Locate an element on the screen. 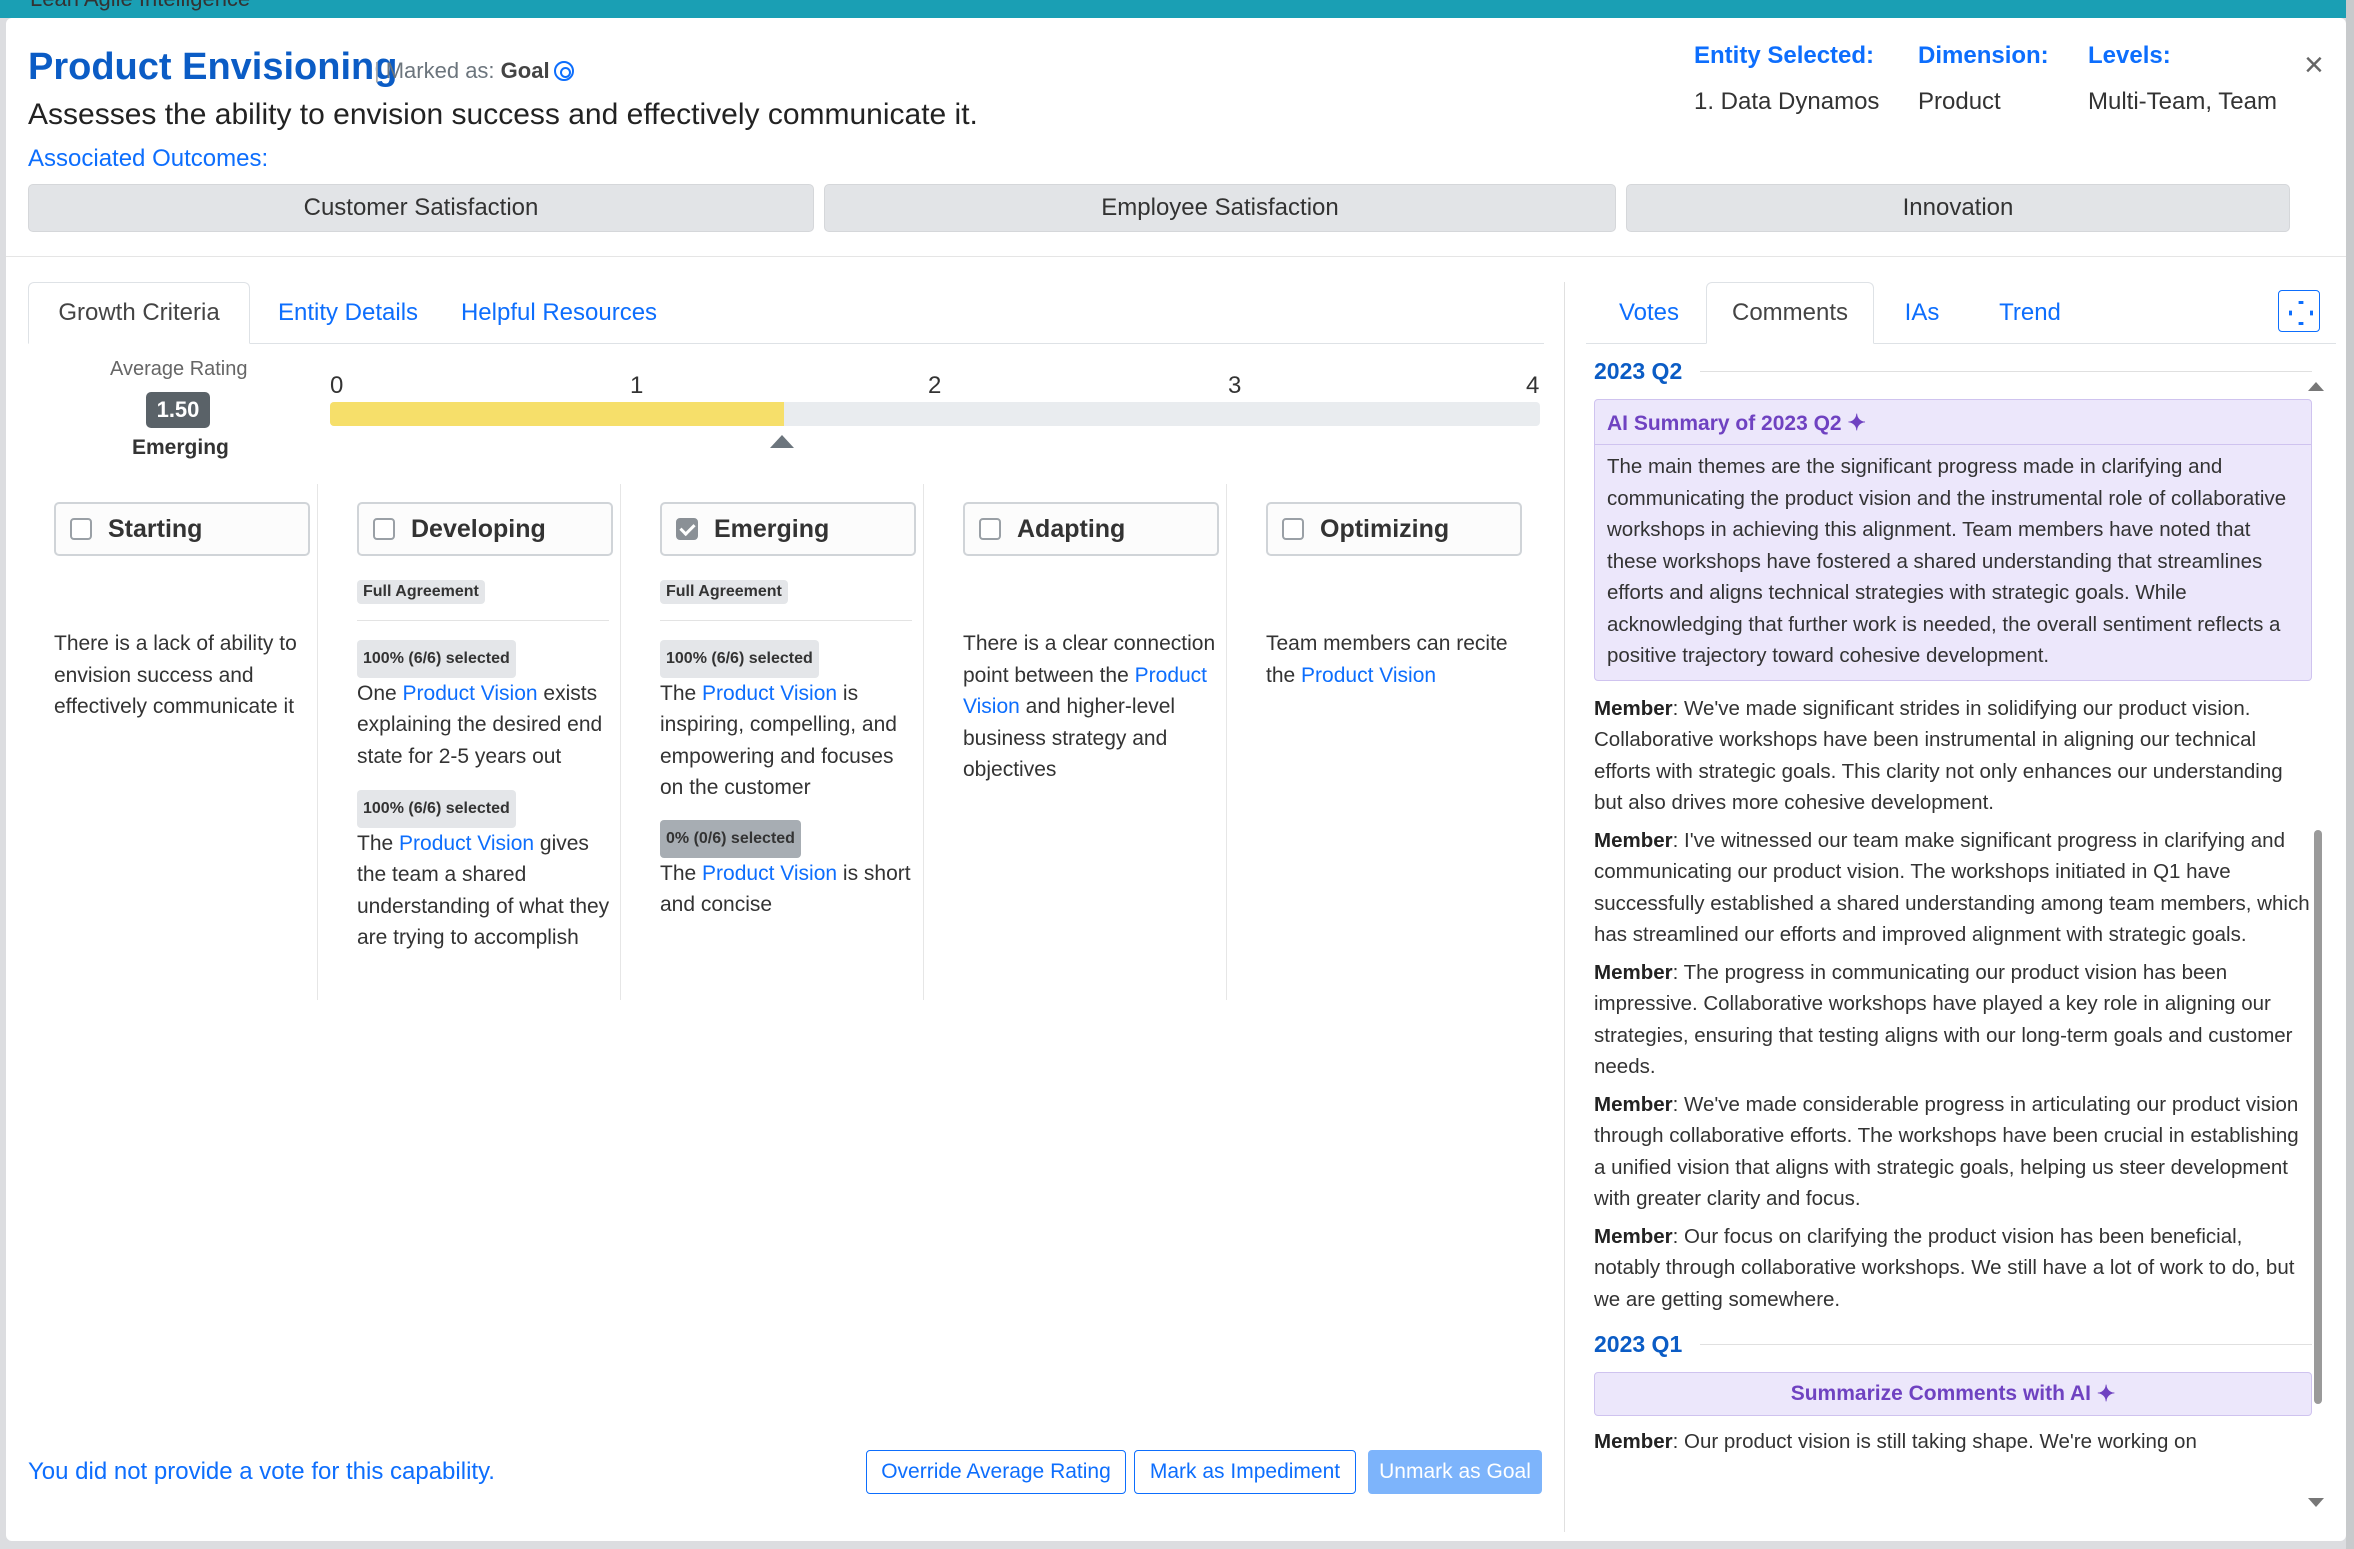 The width and height of the screenshot is (2354, 1549). rating-bar is located at coordinates (935, 414).